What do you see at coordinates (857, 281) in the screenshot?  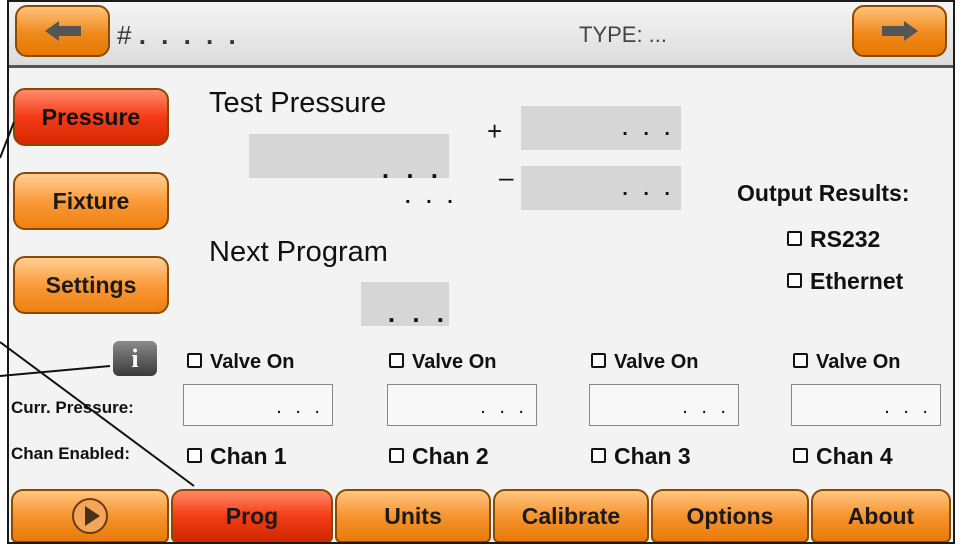 I see `ethernet-label: Ethernet` at bounding box center [857, 281].